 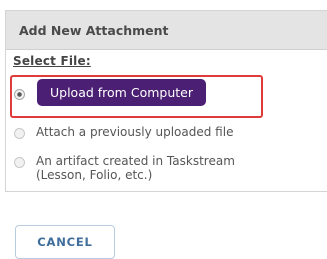 What do you see at coordinates (65, 242) in the screenshot?
I see `cancel-button: CANCEL` at bounding box center [65, 242].